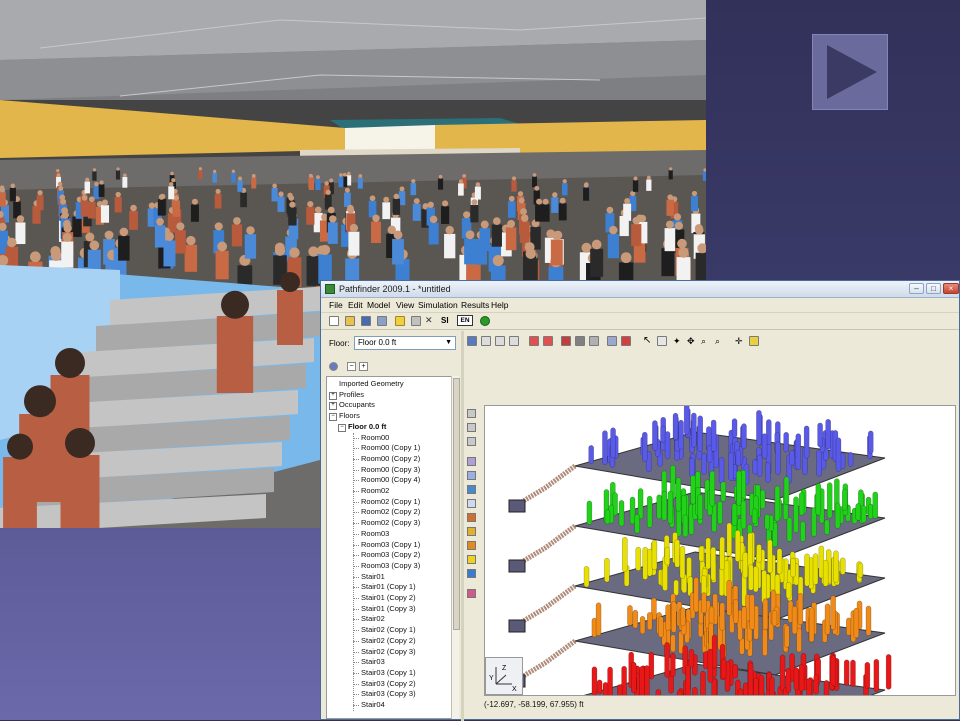  Describe the element at coordinates (933, 288) in the screenshot. I see `maximize-button: □` at that location.